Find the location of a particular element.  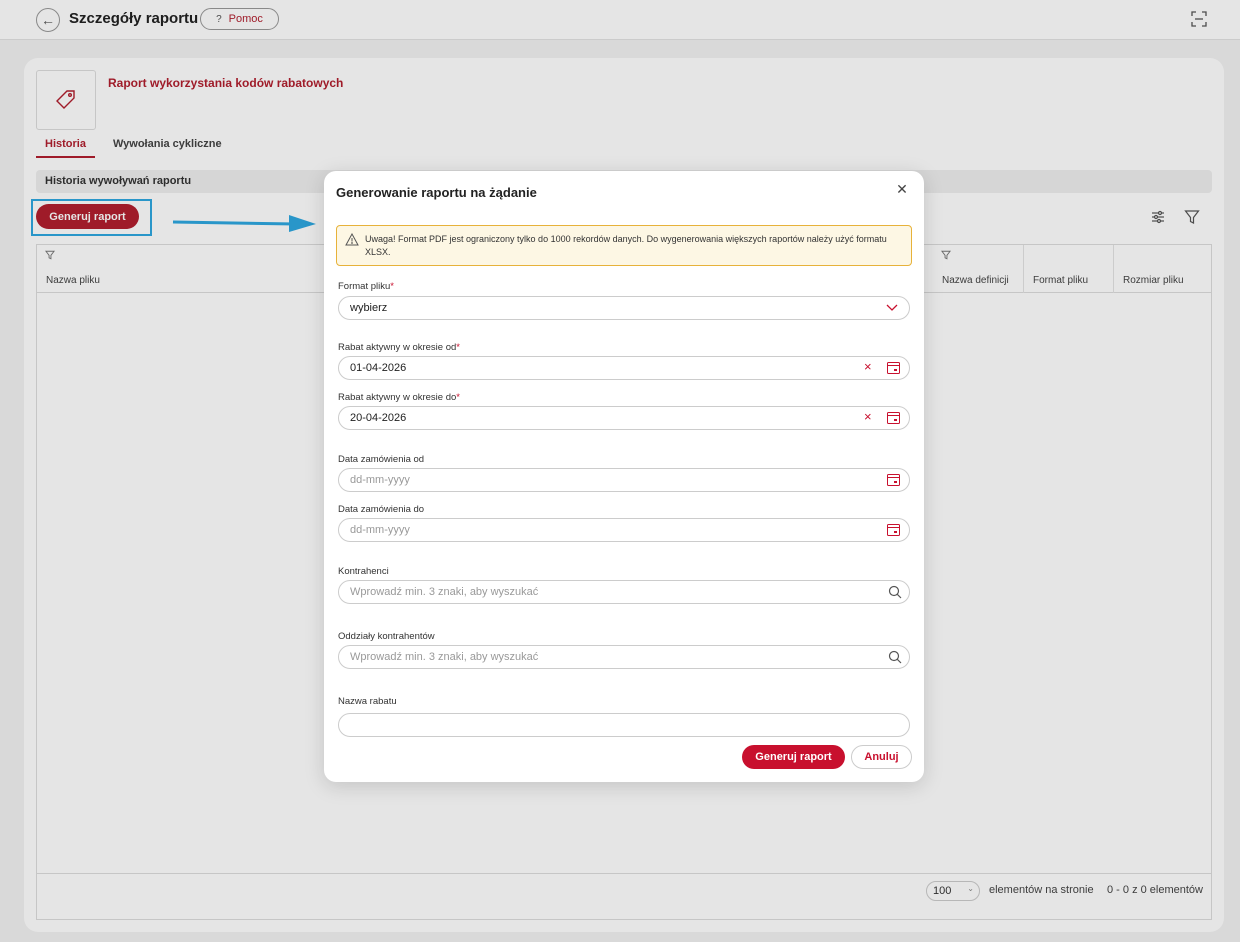

contractors-label: Kontrahenci is located at coordinates (363, 571).